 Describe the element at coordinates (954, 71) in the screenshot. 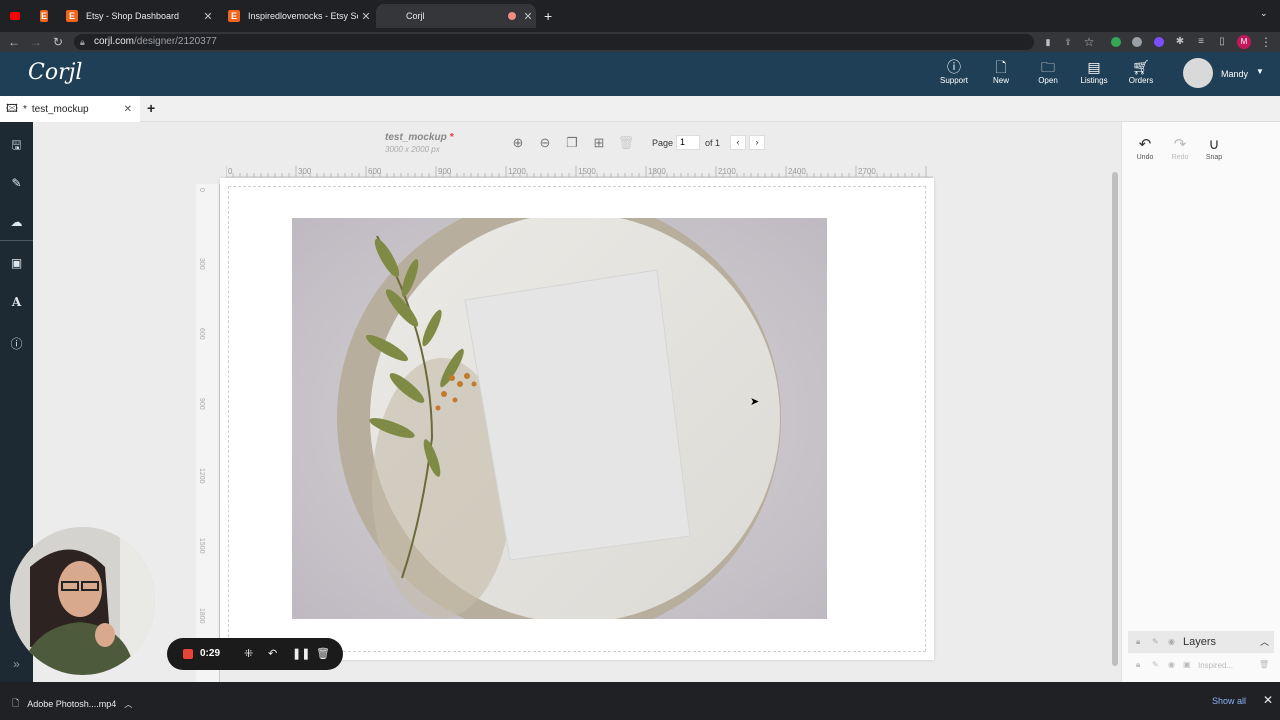

I see `support-button: ⓘ Support` at that location.